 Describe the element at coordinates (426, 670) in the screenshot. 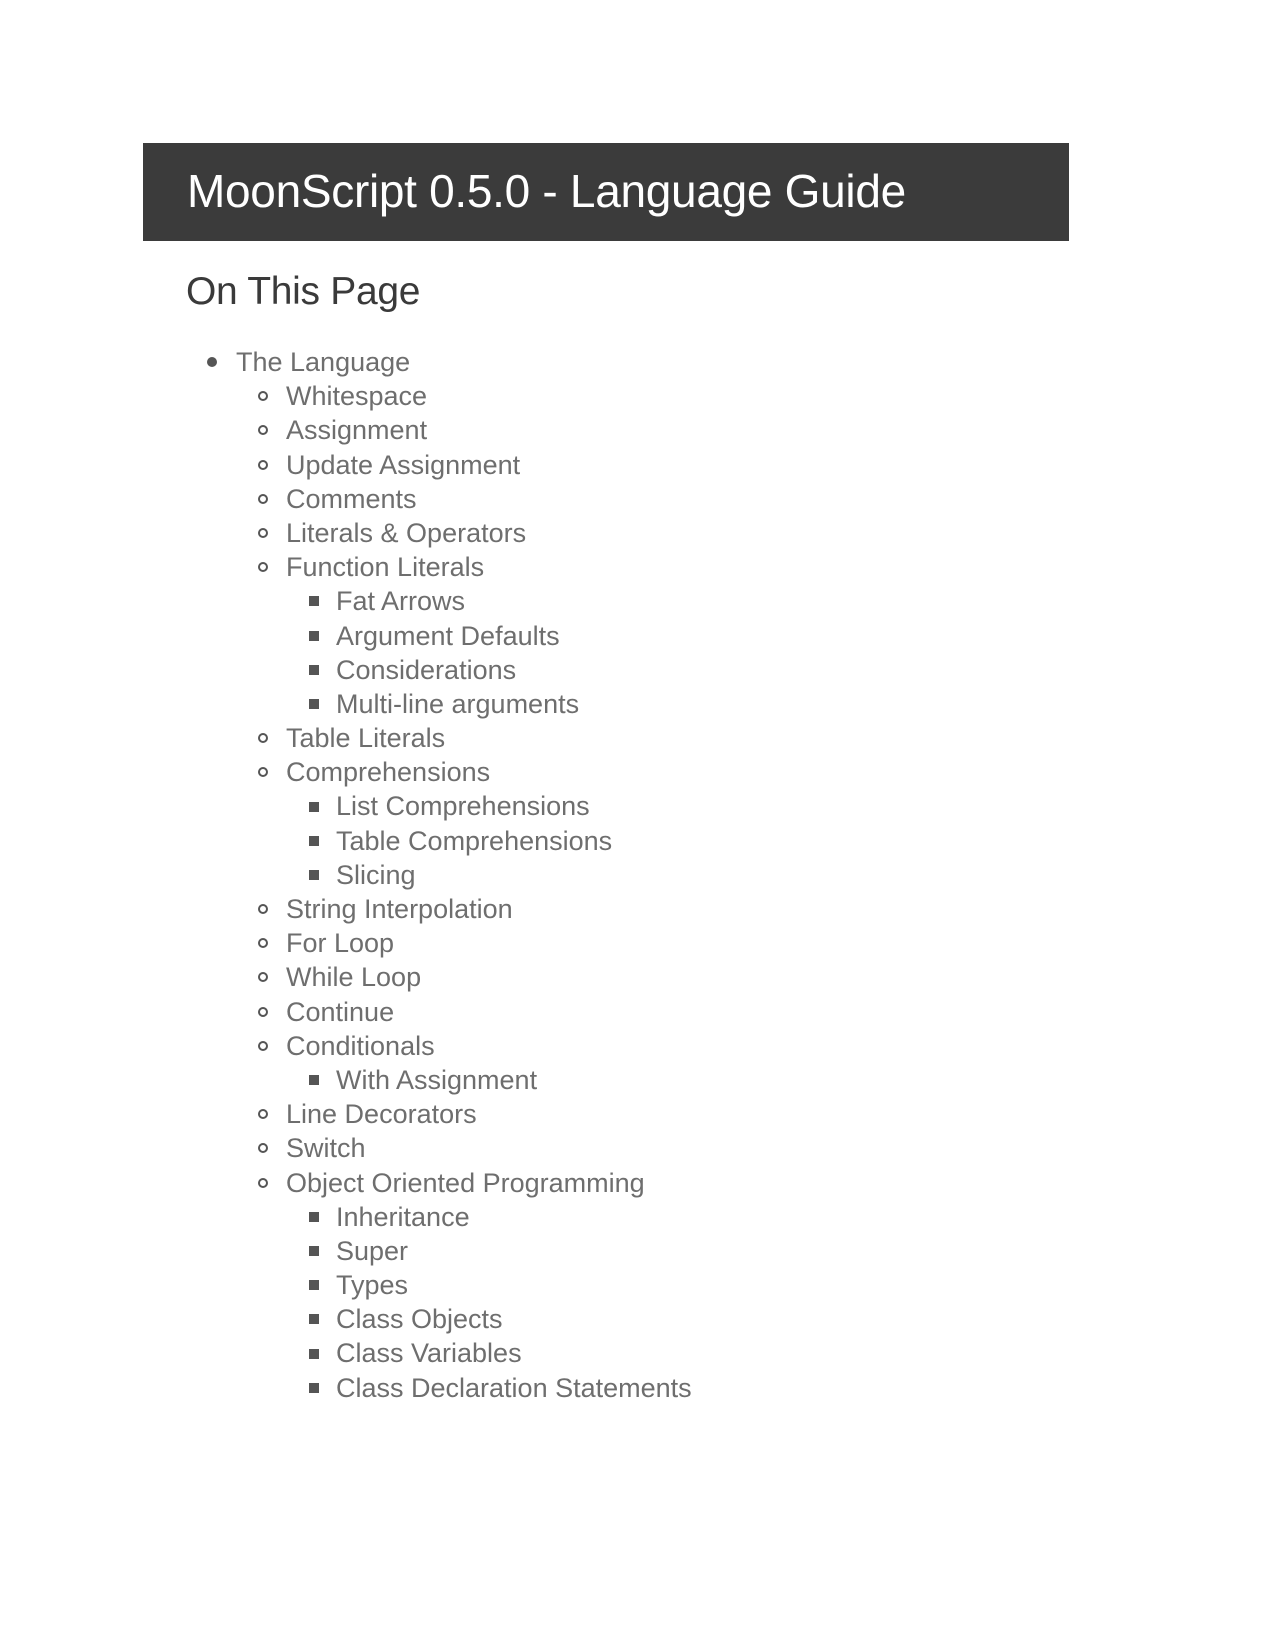

I see `toc-link: Considerations` at that location.